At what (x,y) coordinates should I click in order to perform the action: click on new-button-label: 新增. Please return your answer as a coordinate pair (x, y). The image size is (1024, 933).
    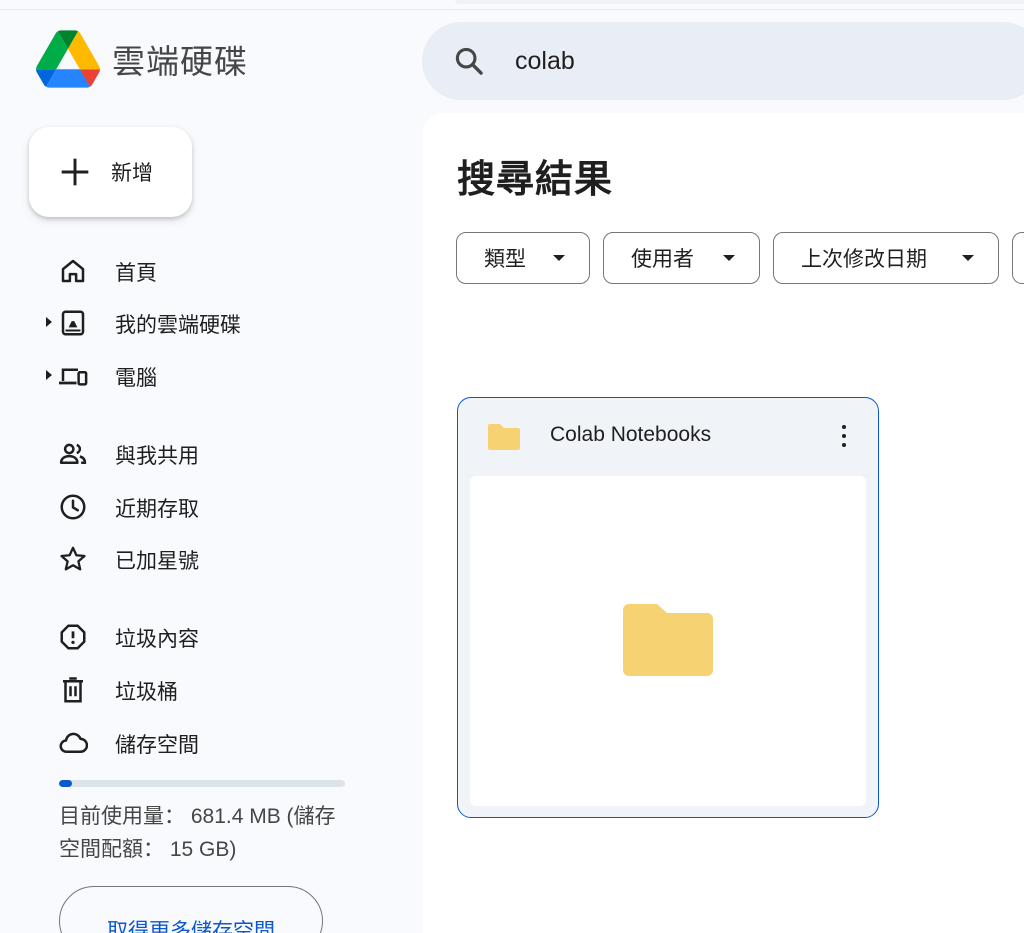
    Looking at the image, I should click on (132, 173).